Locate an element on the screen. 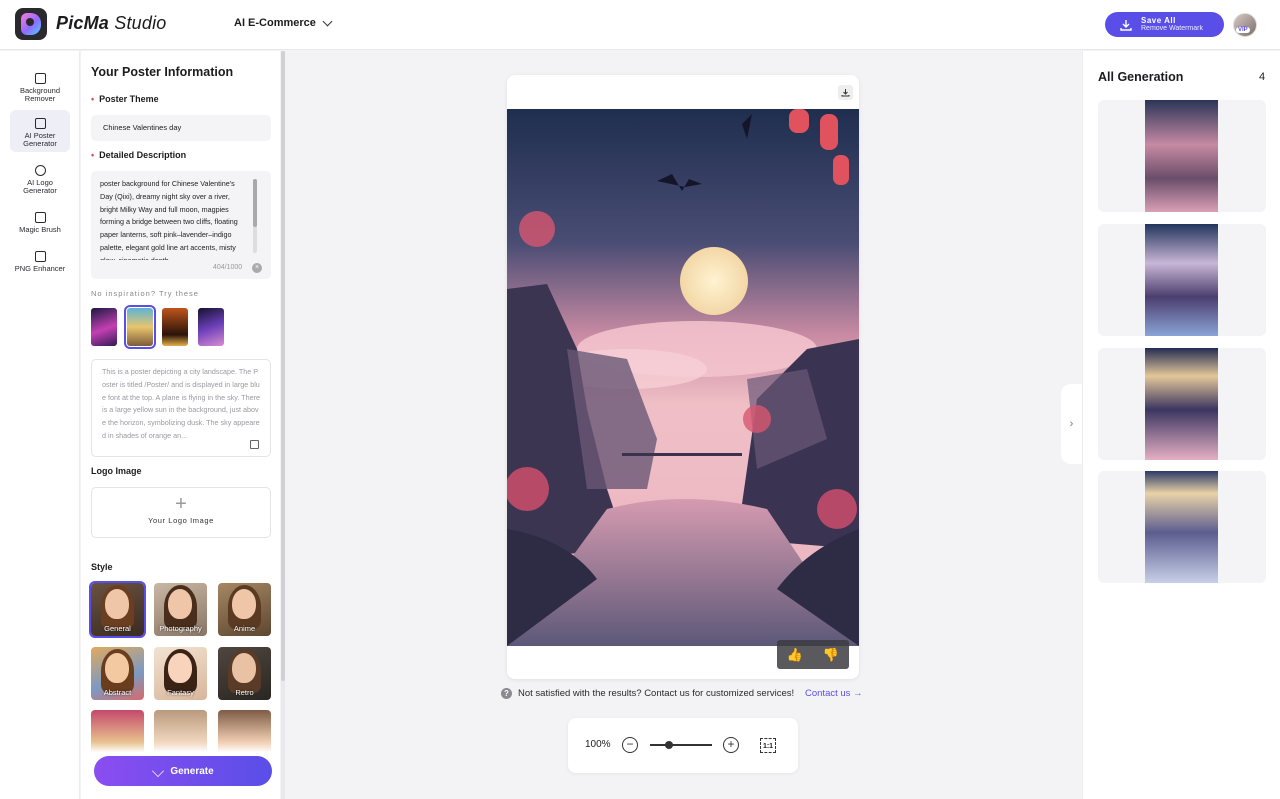  generation-history-panel: All Generation 4 is located at coordinates (1181, 425).